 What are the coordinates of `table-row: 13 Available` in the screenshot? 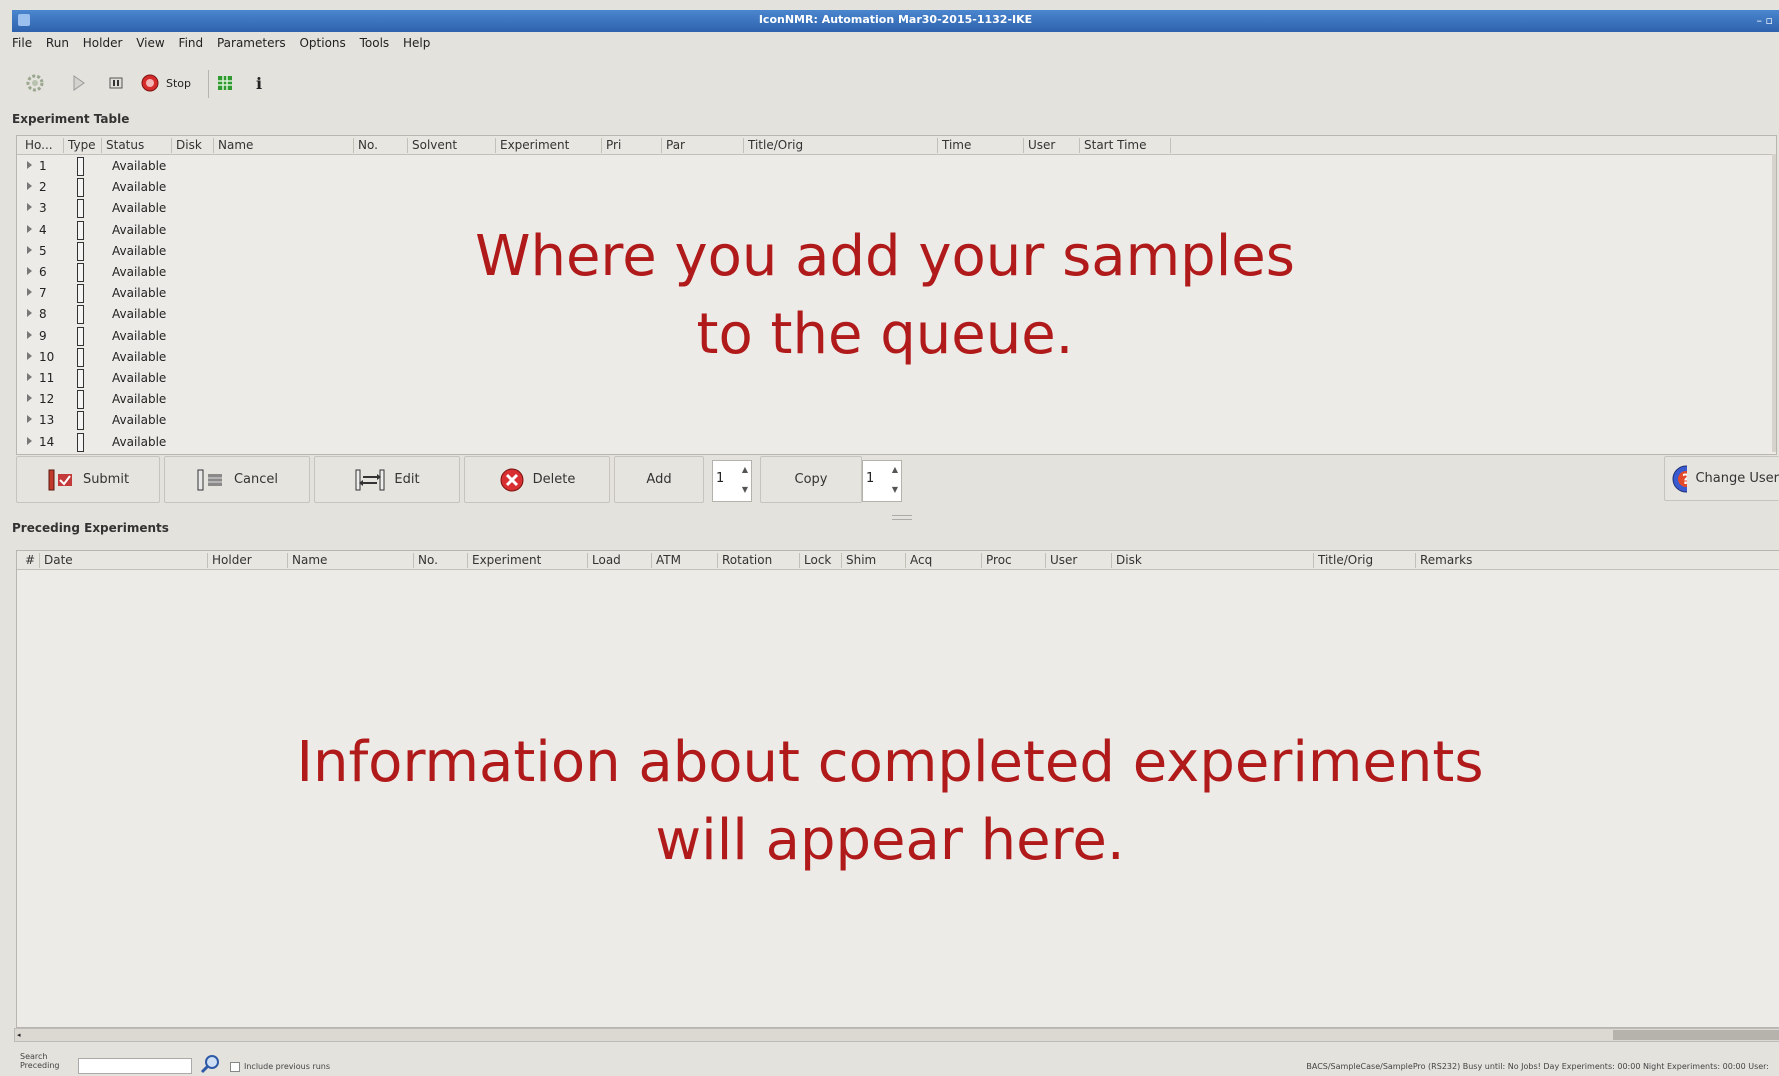 It's located at (117, 420).